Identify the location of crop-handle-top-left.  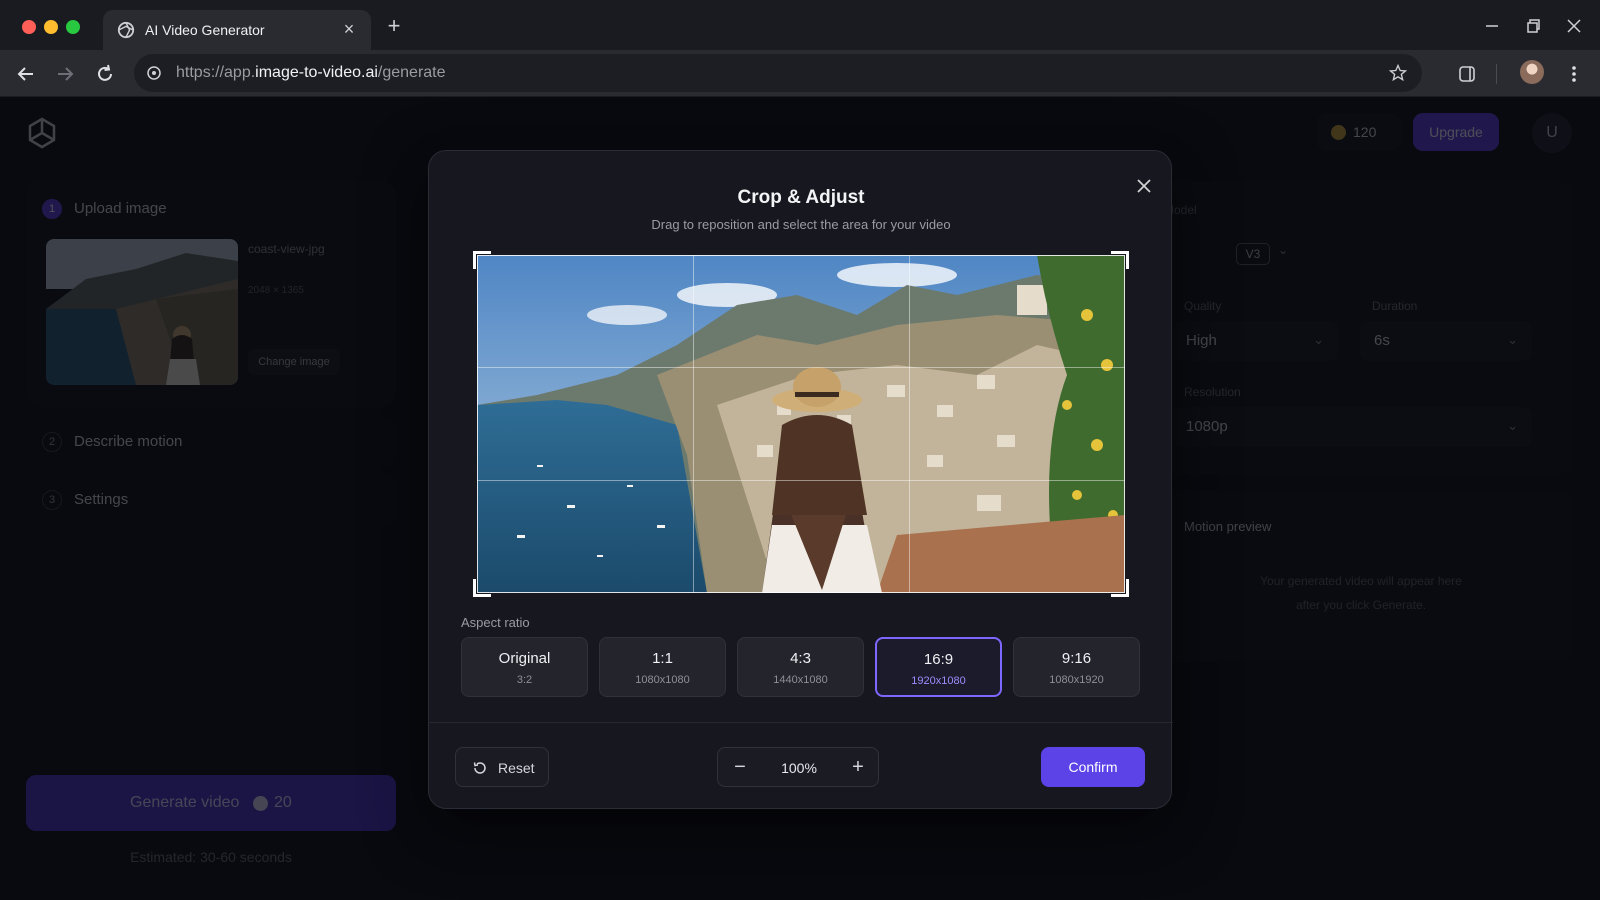
(482, 260).